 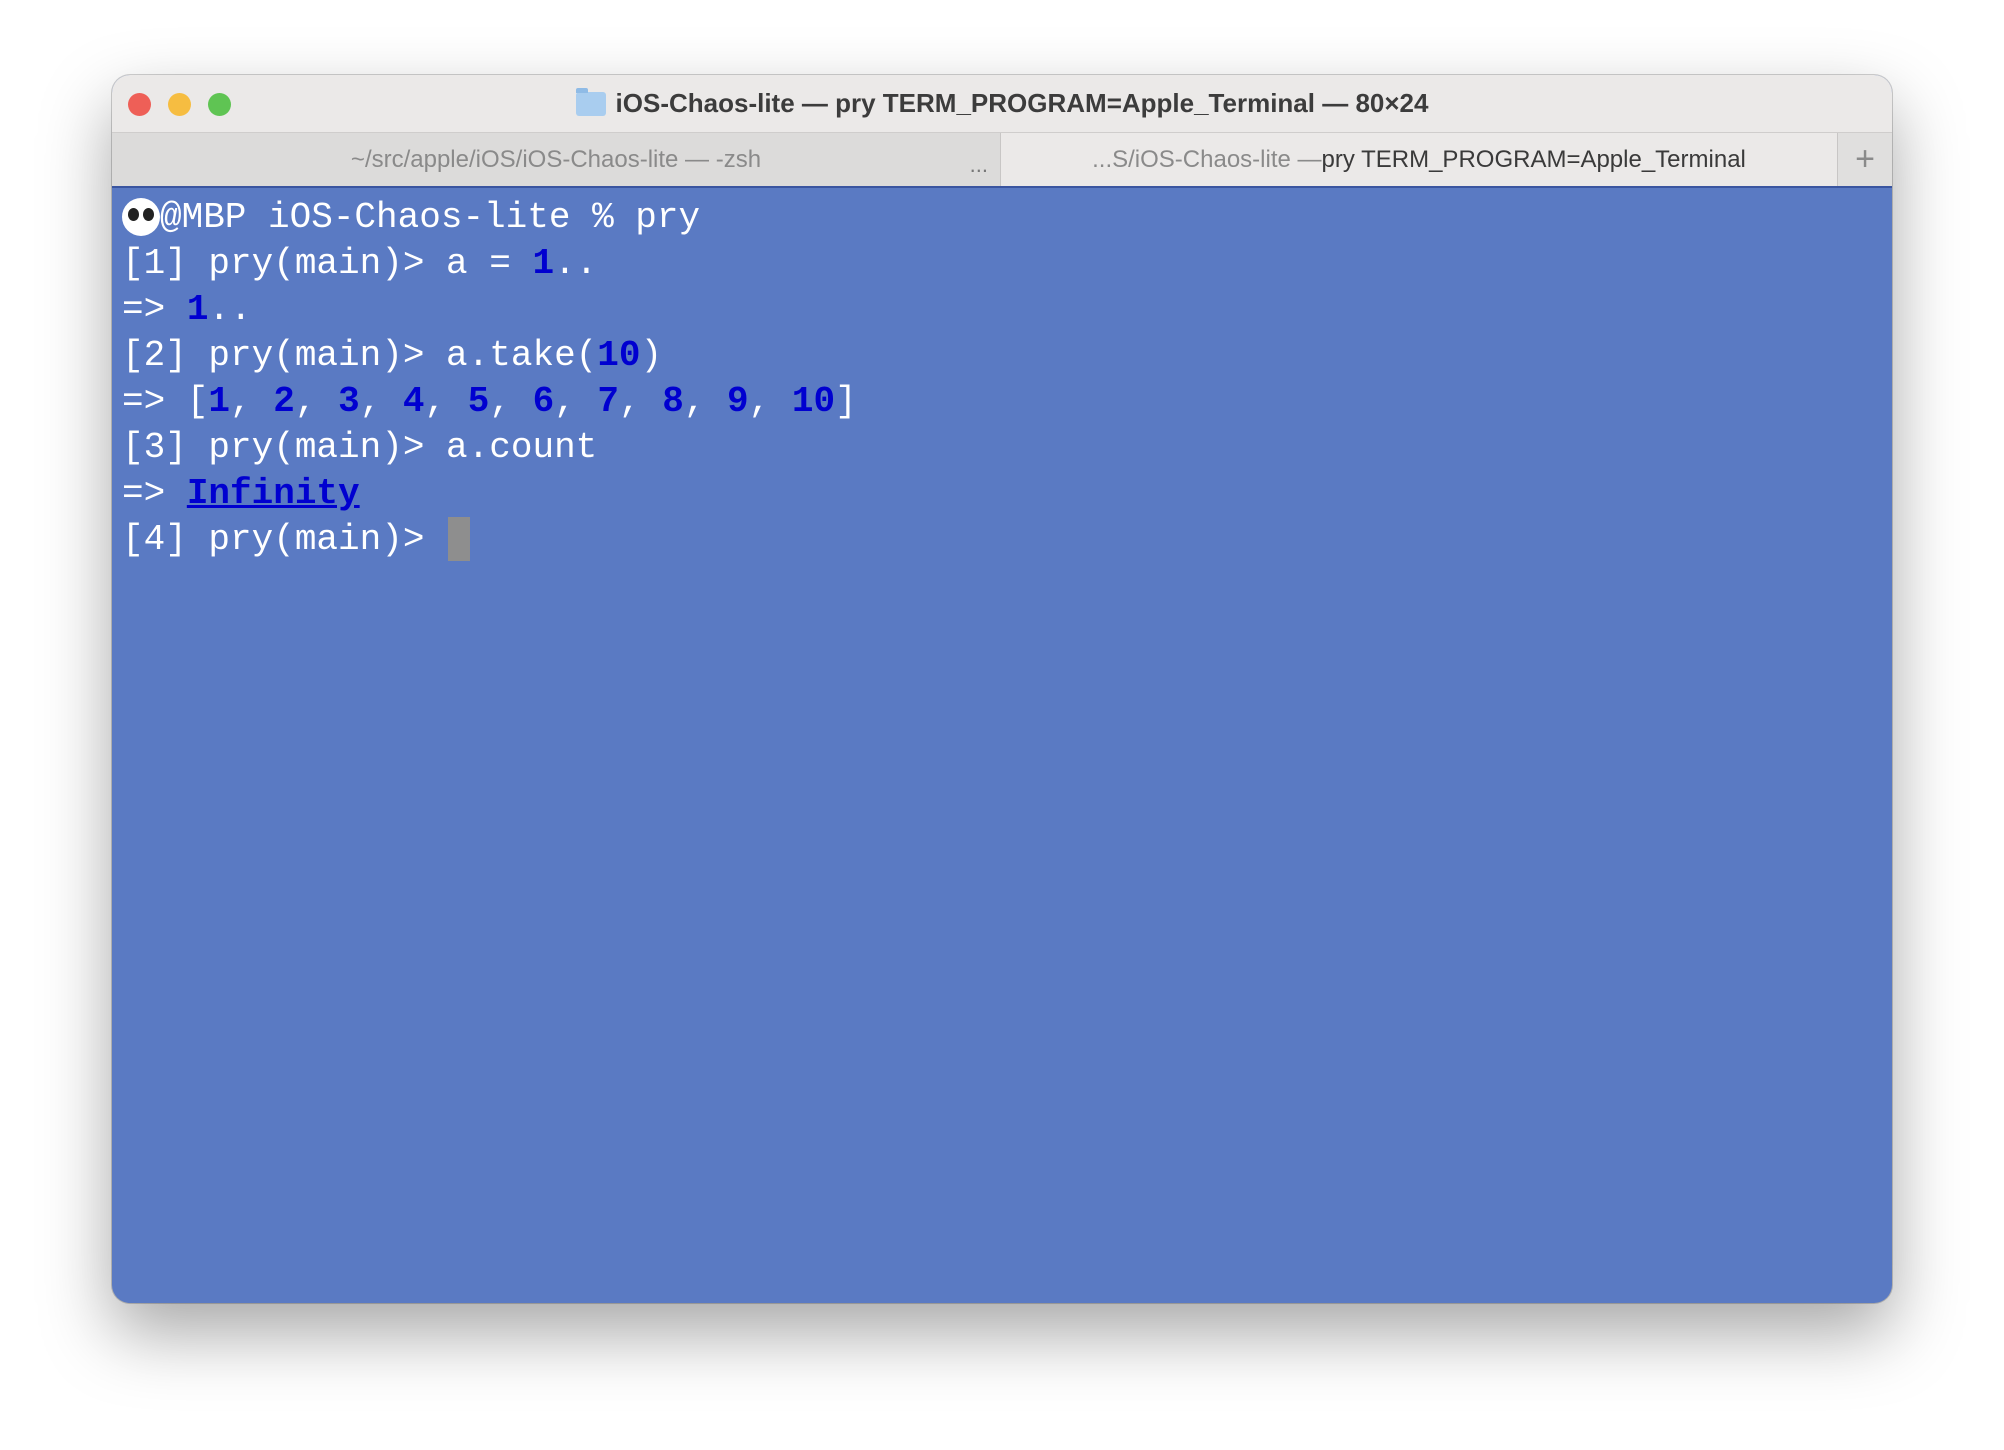 I want to click on terminal-line: [1] pry(main)> a = 1.., so click(x=1007, y=264).